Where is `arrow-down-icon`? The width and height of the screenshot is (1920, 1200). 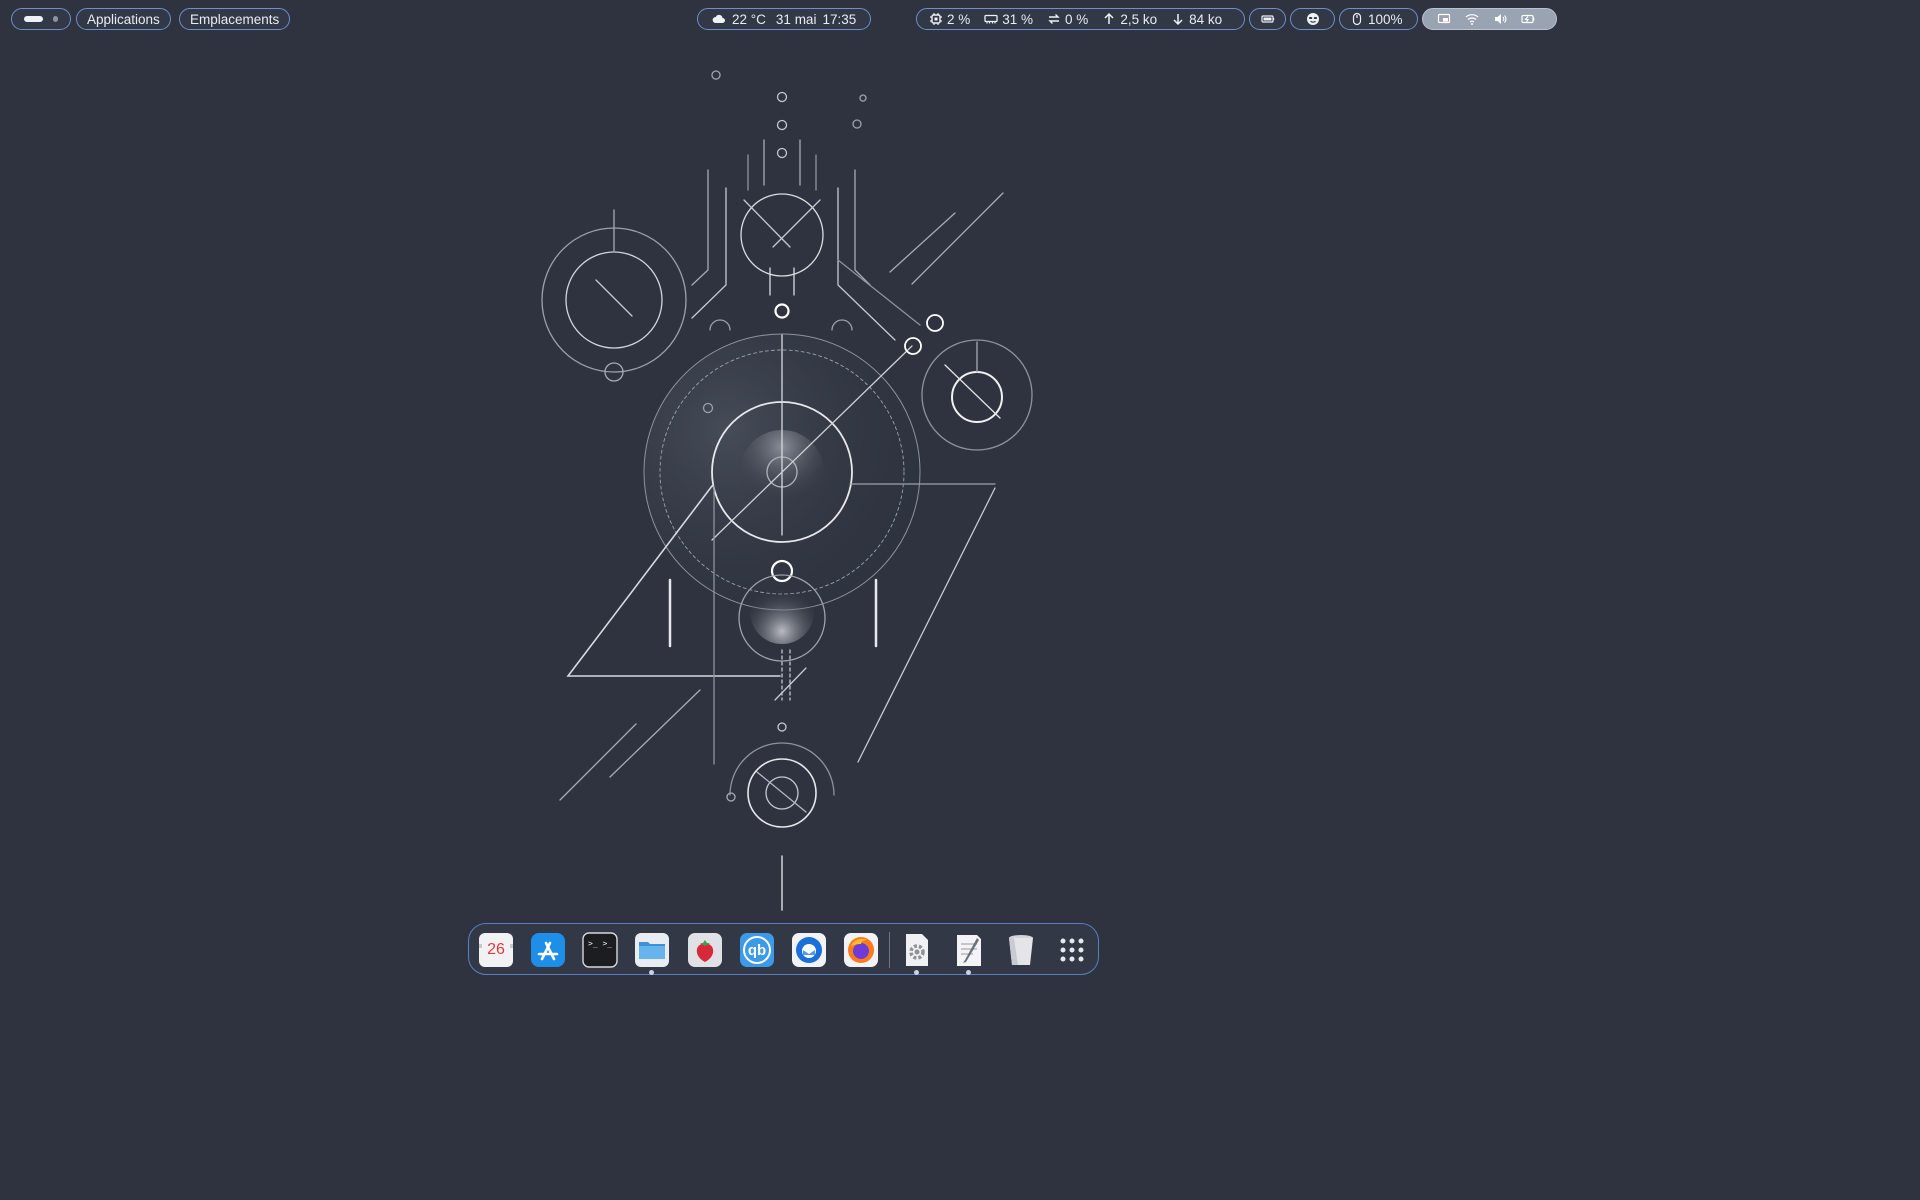
arrow-down-icon is located at coordinates (1178, 19).